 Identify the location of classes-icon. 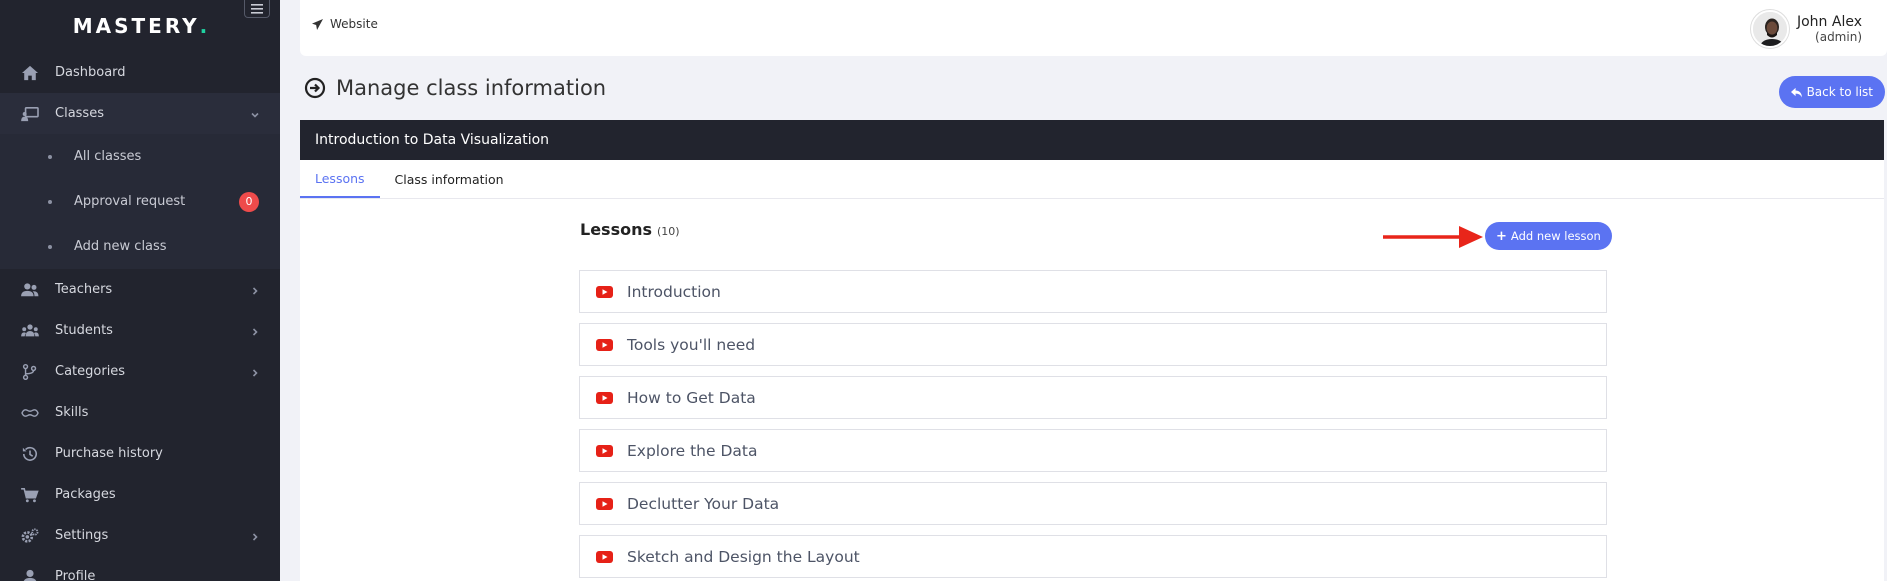
(30, 114).